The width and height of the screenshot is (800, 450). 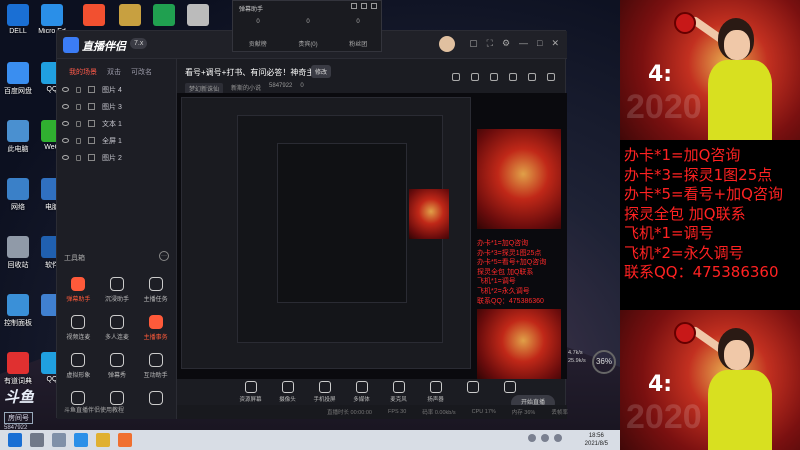 I want to click on tool-label: 视频连麦, so click(x=78, y=338).